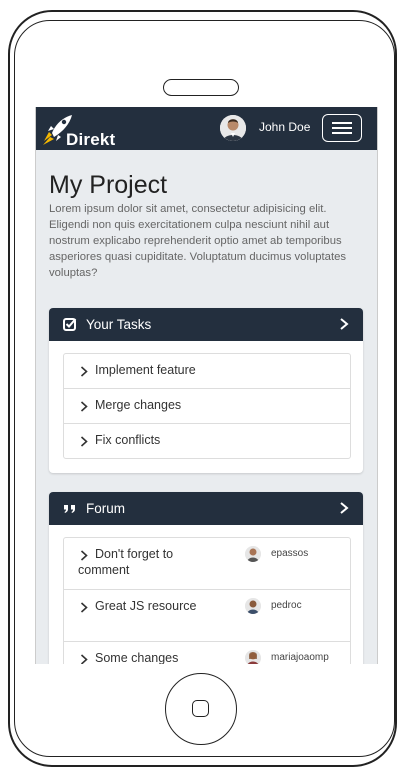 The image size is (409, 777). What do you see at coordinates (284, 127) in the screenshot?
I see `user-name: John Doe` at bounding box center [284, 127].